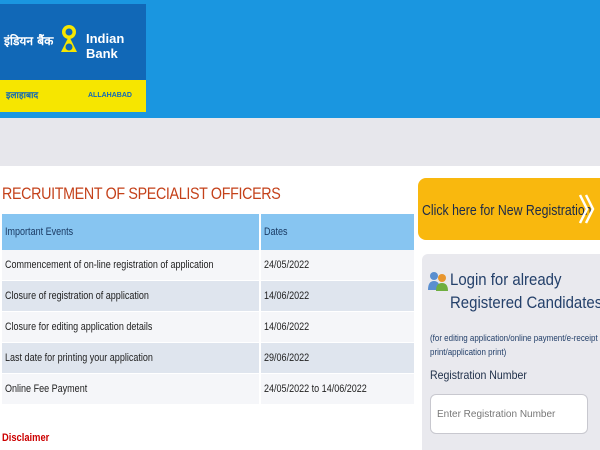 The image size is (600, 450). Describe the element at coordinates (110, 95) in the screenshot. I see `logo-english-subtitle: ALLAHABAD` at that location.